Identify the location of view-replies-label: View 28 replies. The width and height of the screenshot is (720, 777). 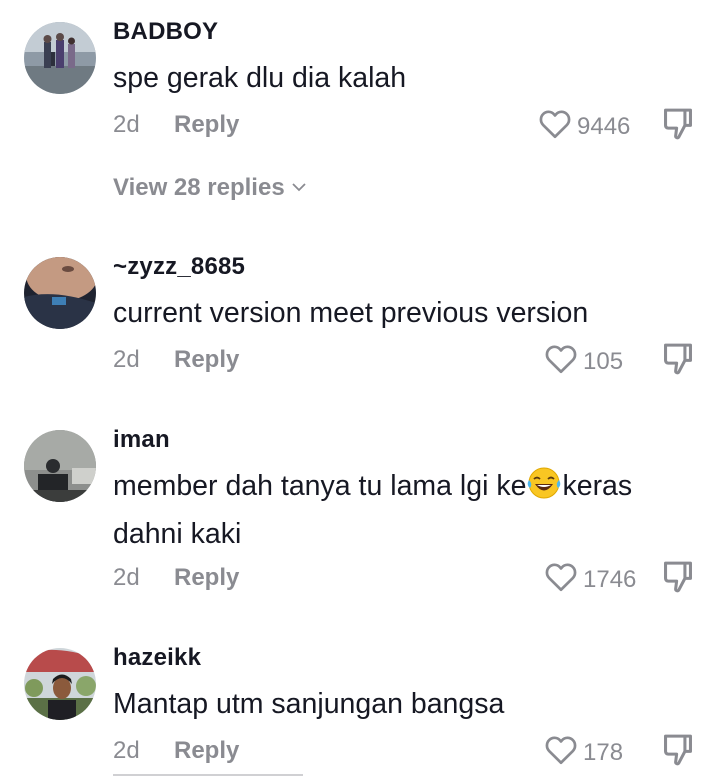
(199, 187).